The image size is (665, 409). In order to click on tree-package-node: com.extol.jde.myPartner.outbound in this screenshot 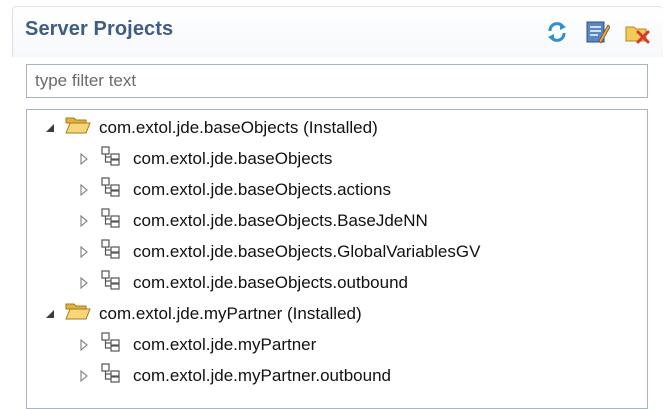, I will do `click(234, 375)`.